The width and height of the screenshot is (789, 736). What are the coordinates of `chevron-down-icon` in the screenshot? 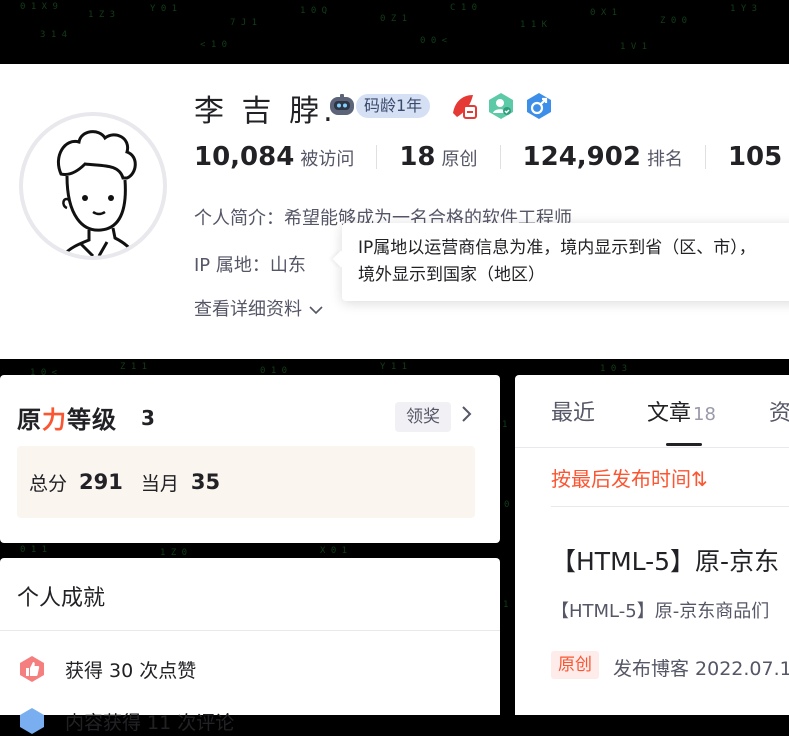 It's located at (316, 310).